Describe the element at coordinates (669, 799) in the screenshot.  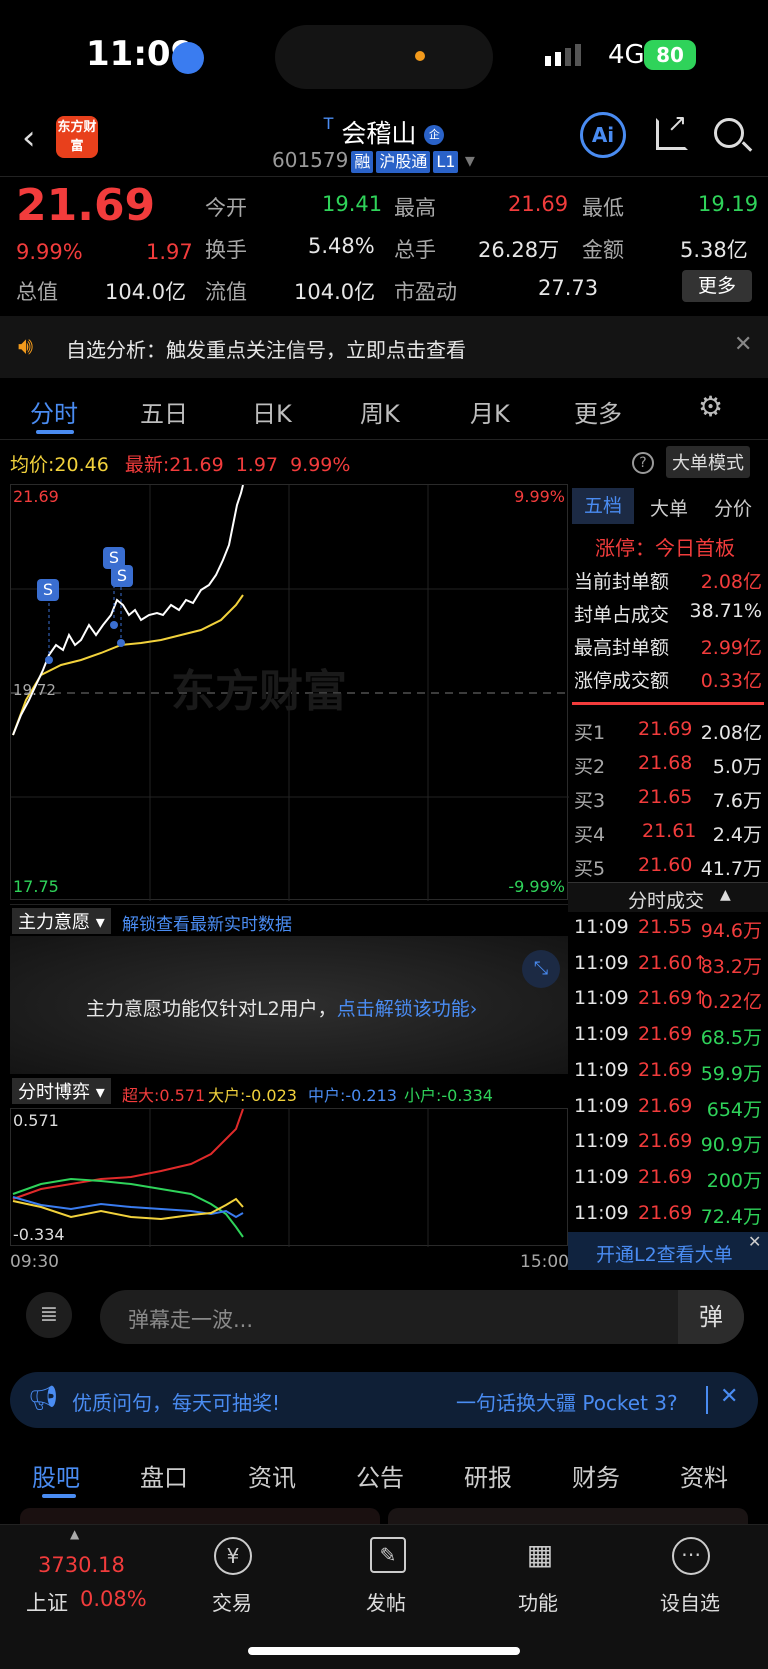
I see `order-row: 买3 21.65 7.6万` at that location.